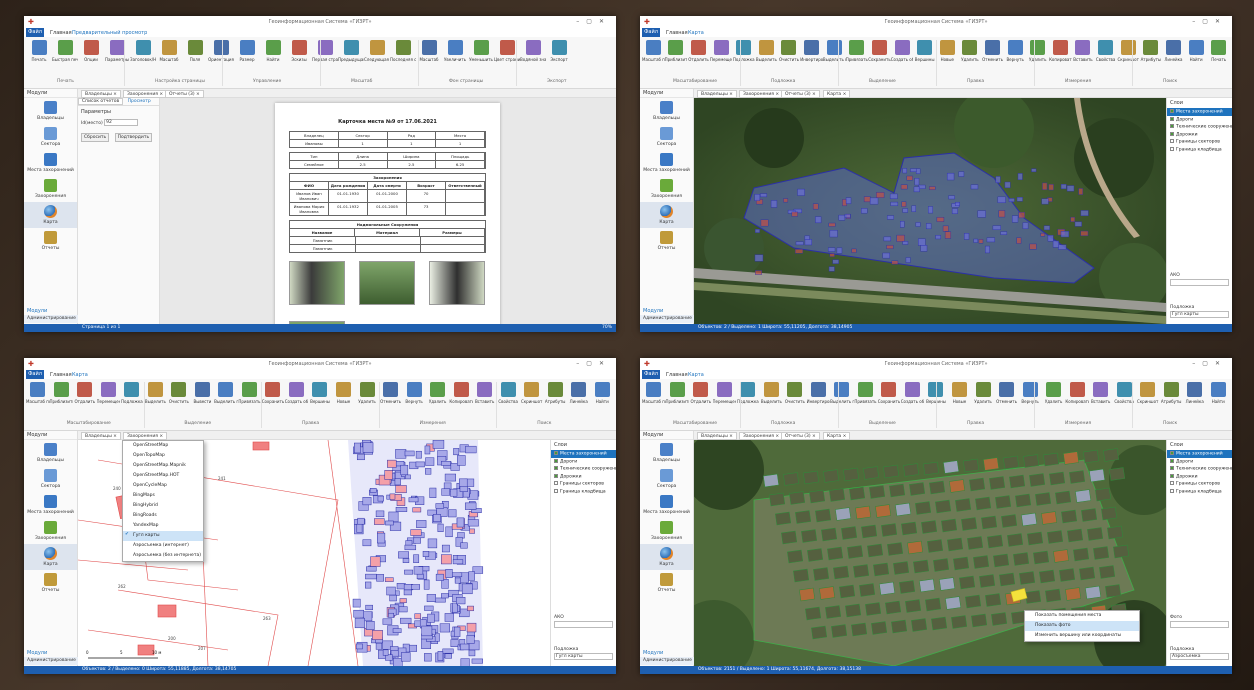 This screenshot has width=1254, height=690. What do you see at coordinates (50, 163) in the screenshot?
I see `sidebar-item: Места захоронений` at bounding box center [50, 163].